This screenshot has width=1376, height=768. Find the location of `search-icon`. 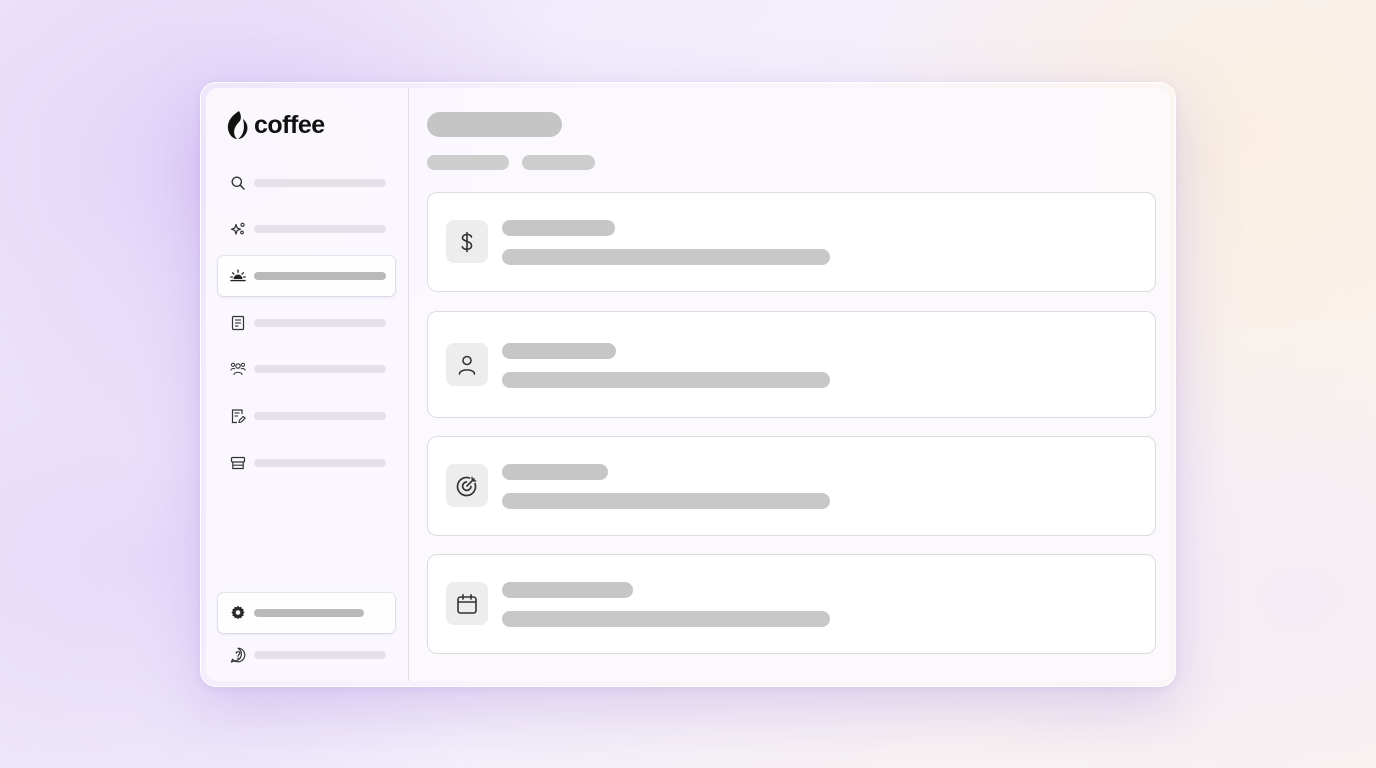

search-icon is located at coordinates (238, 183).